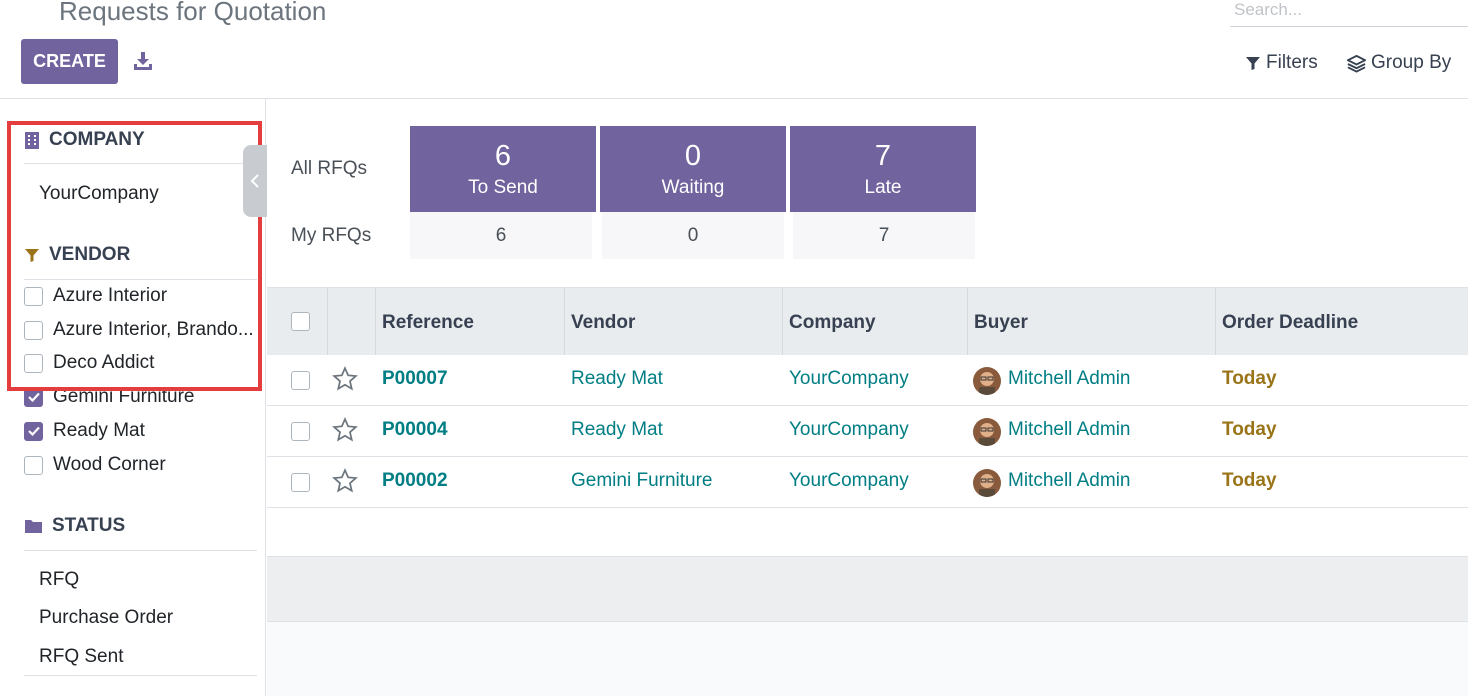  I want to click on folder-icon, so click(33, 526).